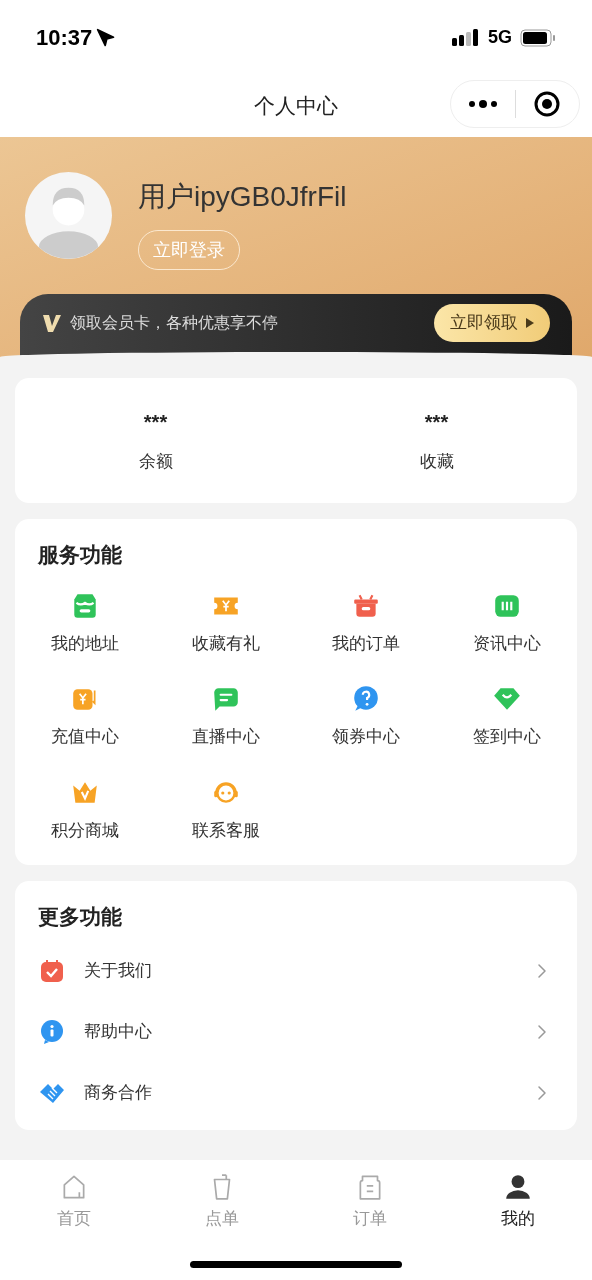 This screenshot has width=592, height=1280. What do you see at coordinates (225, 623) in the screenshot?
I see `service-item: 收藏有礼` at bounding box center [225, 623].